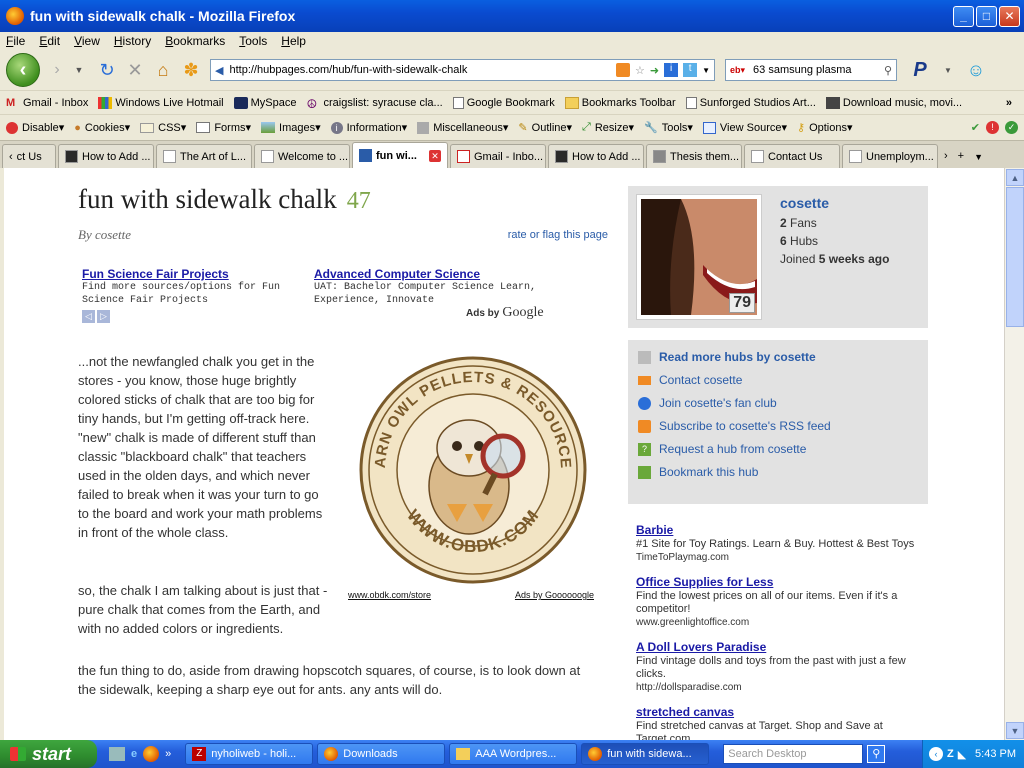 The height and width of the screenshot is (768, 1024). I want to click on fan-club-link: Join cosette's fan club, so click(783, 403).